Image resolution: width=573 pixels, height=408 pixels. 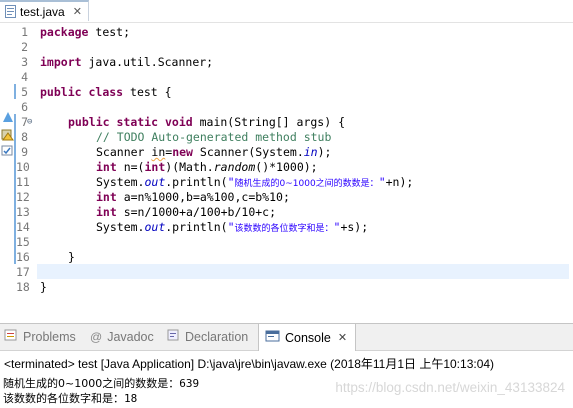 I want to click on editor-scrollbar, so click(x=571, y=165).